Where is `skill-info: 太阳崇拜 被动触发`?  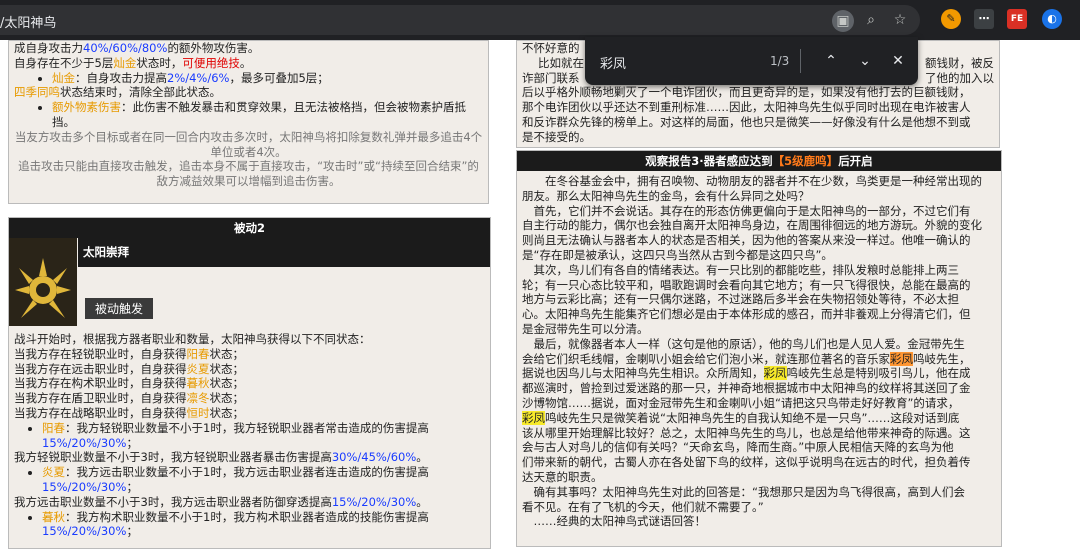 skill-info: 太阳崇拜 被动触发 is located at coordinates (249, 283).